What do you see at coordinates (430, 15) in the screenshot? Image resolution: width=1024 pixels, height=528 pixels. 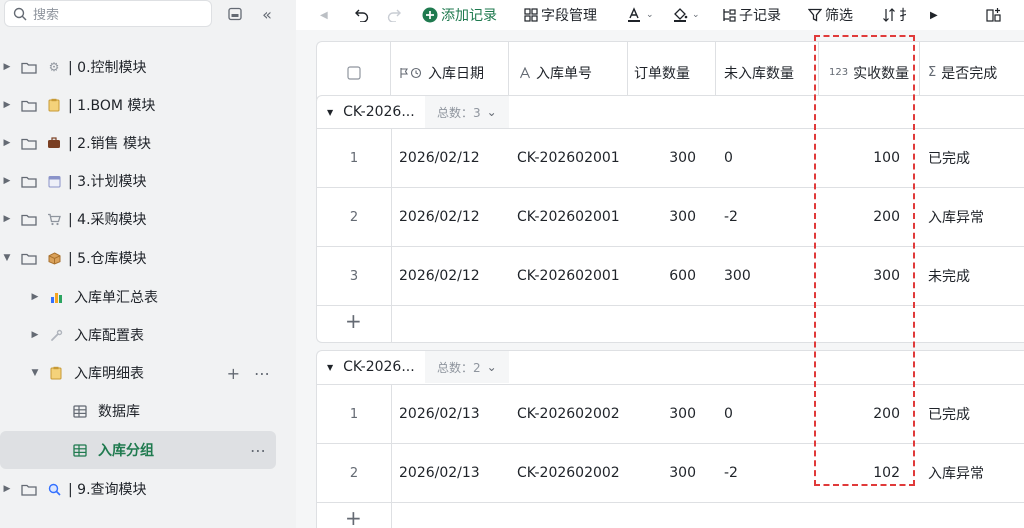 I see `plus-circle-icon` at bounding box center [430, 15].